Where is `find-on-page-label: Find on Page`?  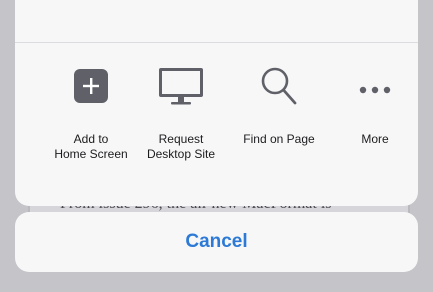 find-on-page-label: Find on Page is located at coordinates (279, 139).